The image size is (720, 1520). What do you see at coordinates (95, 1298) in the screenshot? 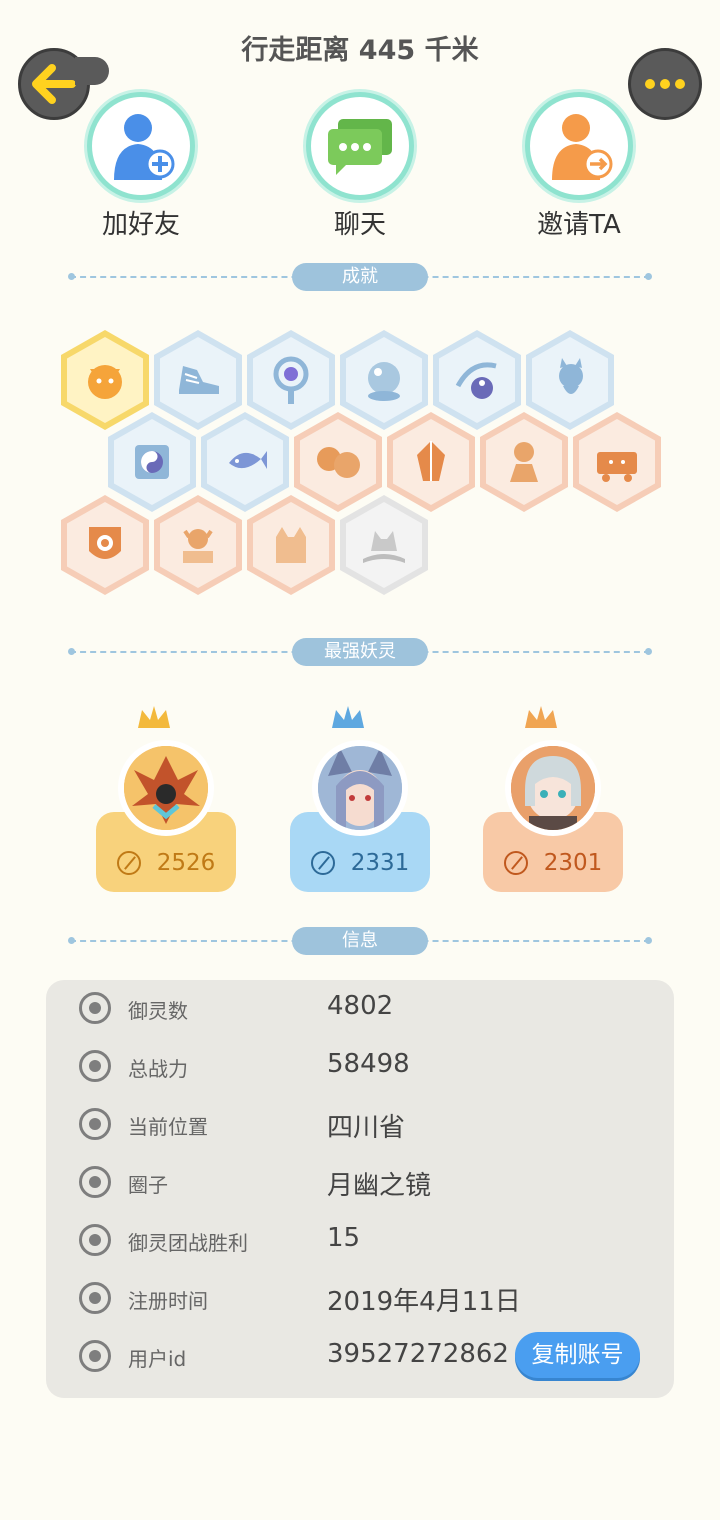
I see `clock-icon` at bounding box center [95, 1298].